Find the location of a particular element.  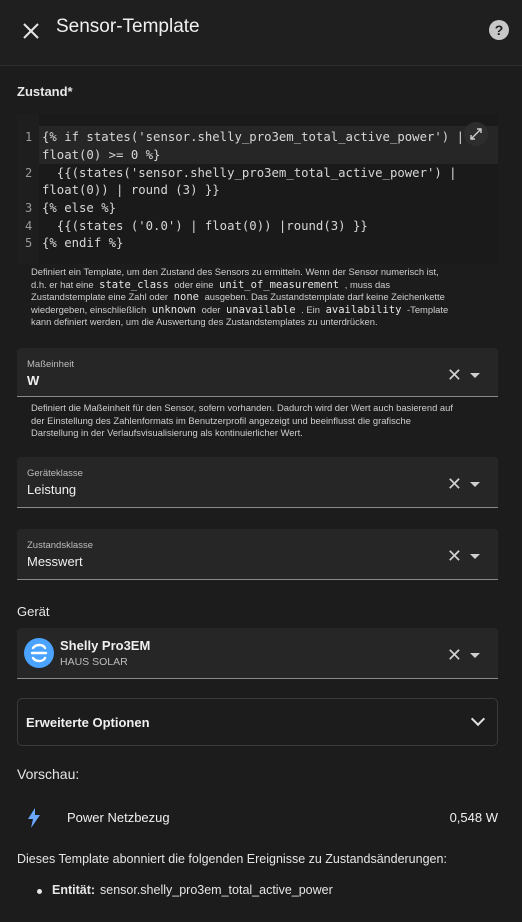

device-picker: Shelly Pro3EM HAUS SOLAR ✕ is located at coordinates (257, 653).